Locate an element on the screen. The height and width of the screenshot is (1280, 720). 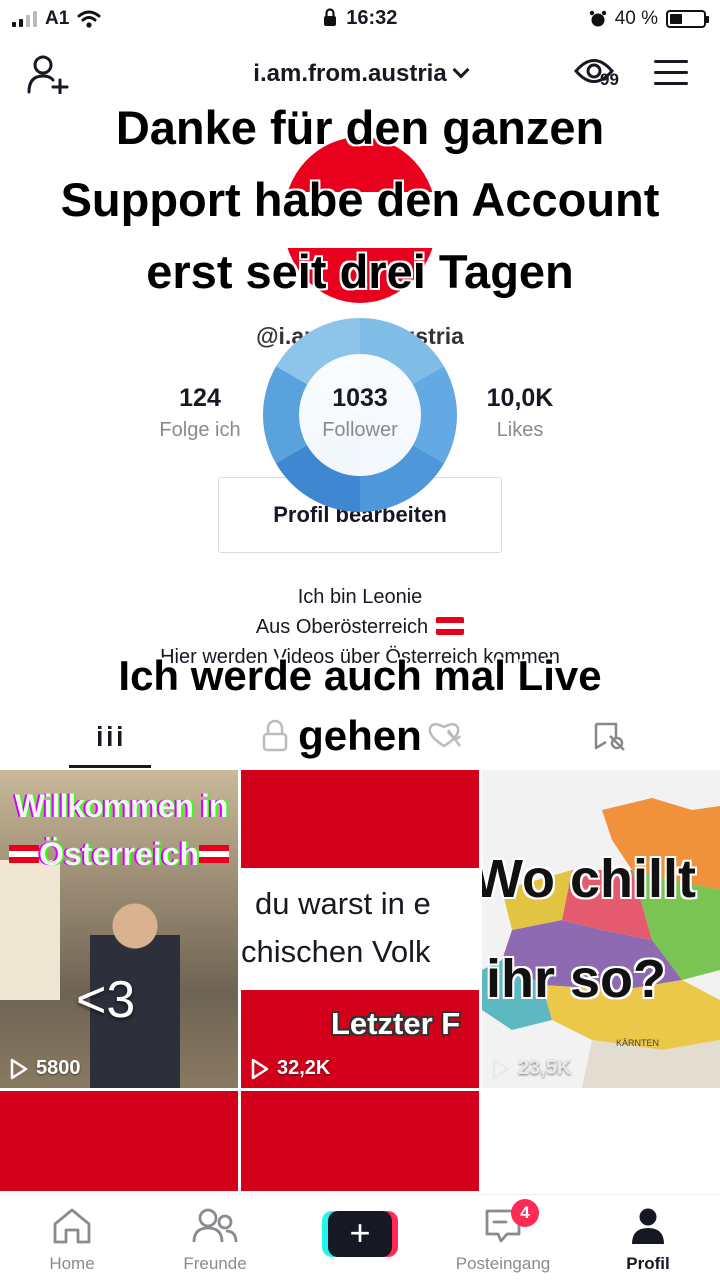
nav-label: Posteingang is located at coordinates (503, 1263).